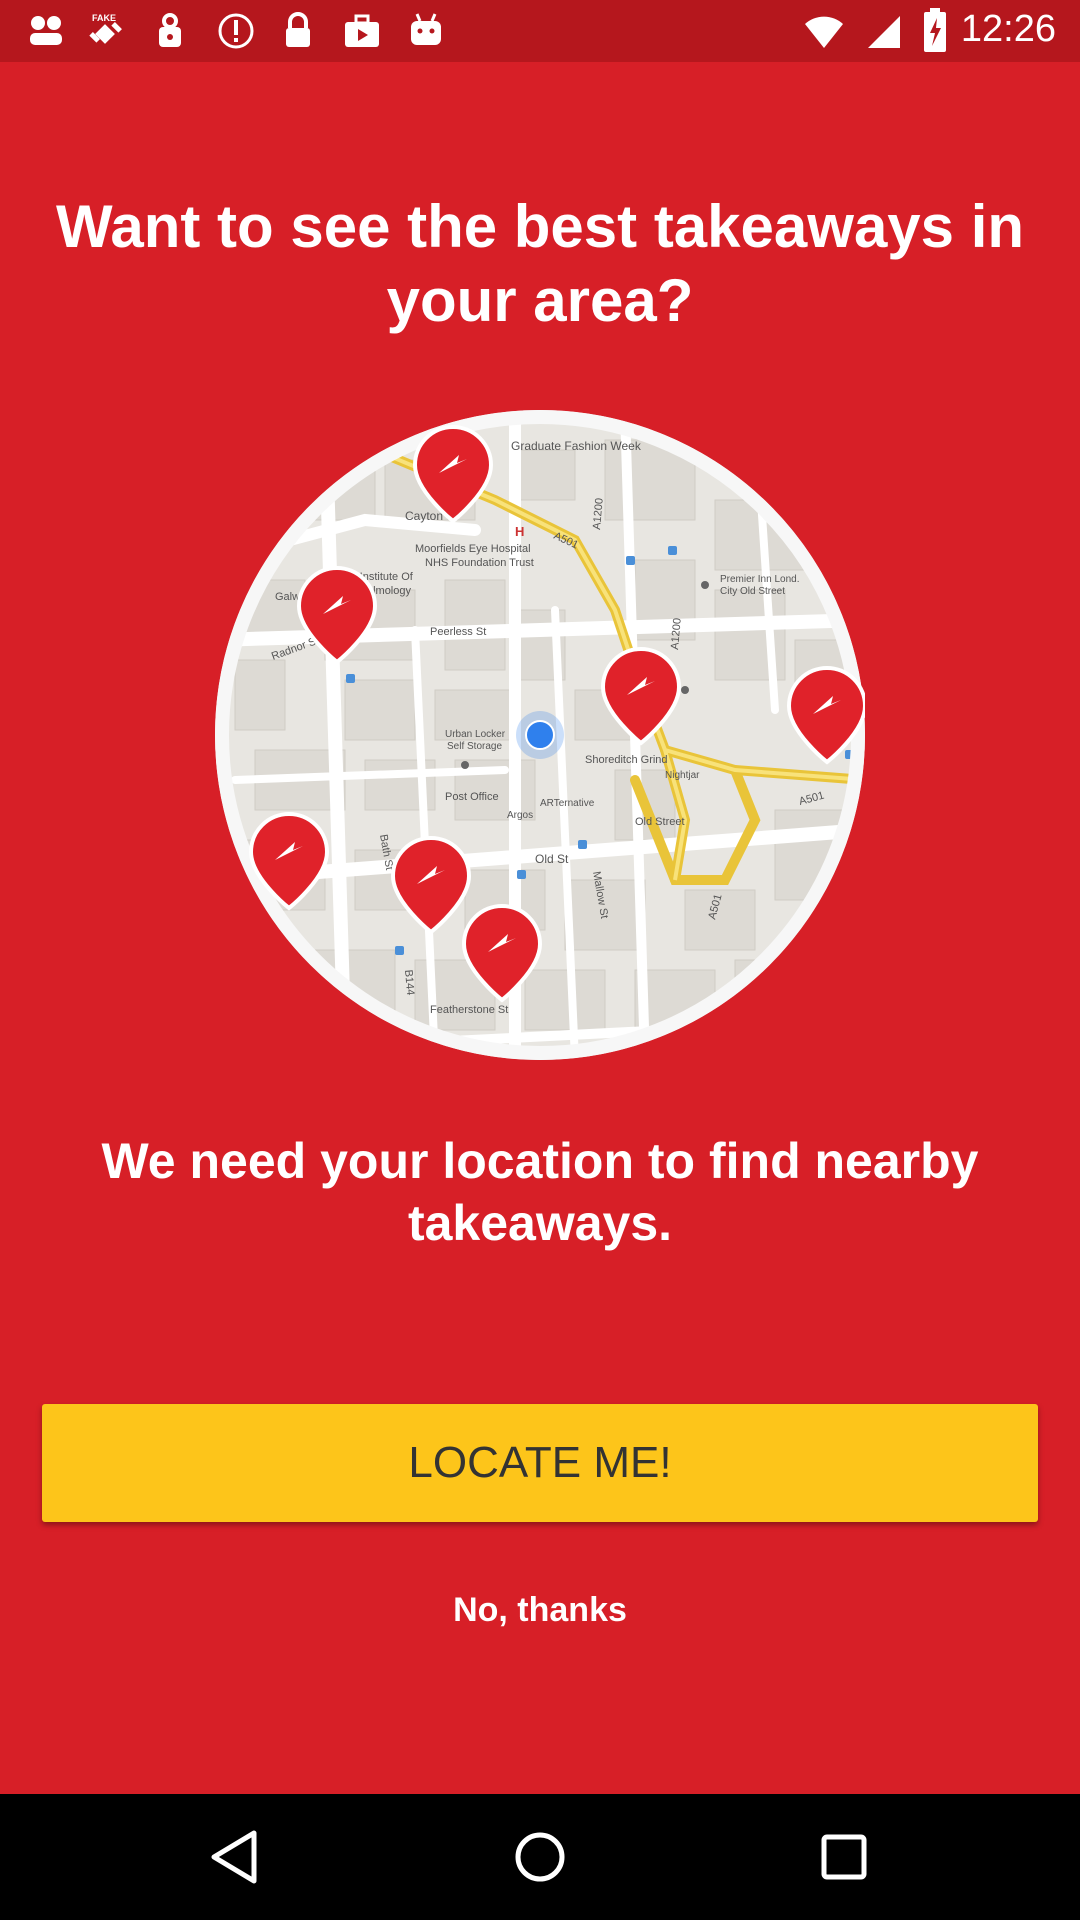 This screenshot has width=1080, height=1920. What do you see at coordinates (409, 982) in the screenshot?
I see `map-label-b144: B144` at bounding box center [409, 982].